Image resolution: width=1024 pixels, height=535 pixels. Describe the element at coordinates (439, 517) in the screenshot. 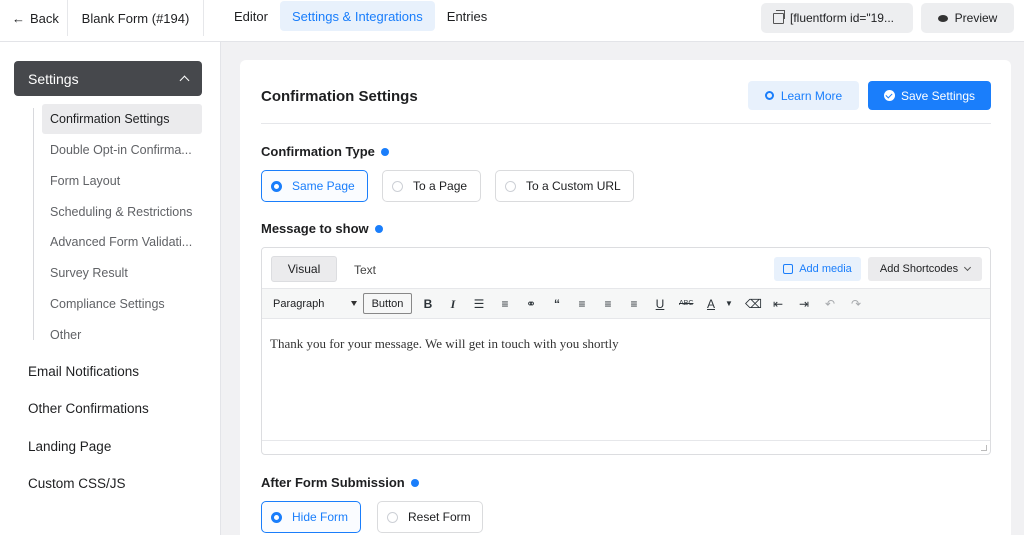

I see `radio-reset-form-label: Reset Form` at that location.